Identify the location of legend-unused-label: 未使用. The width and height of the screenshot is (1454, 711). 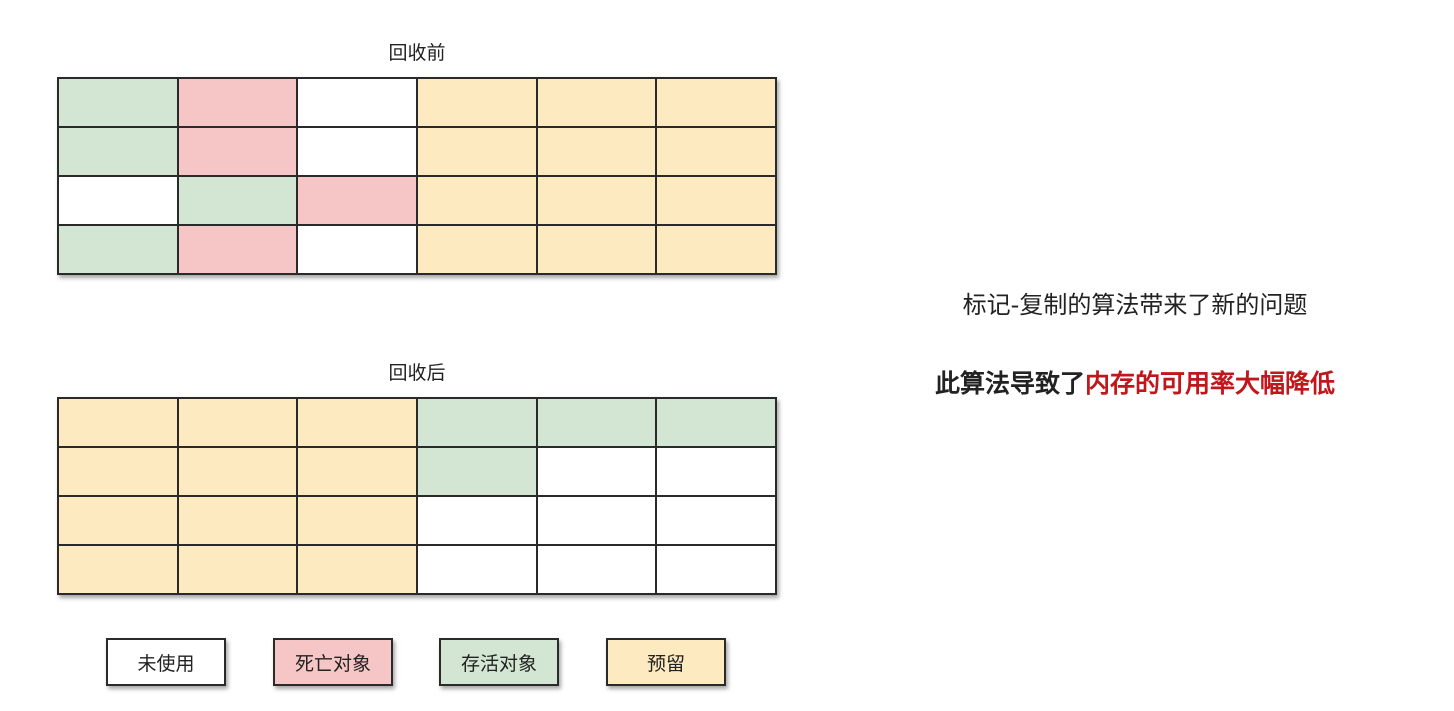
(166, 663).